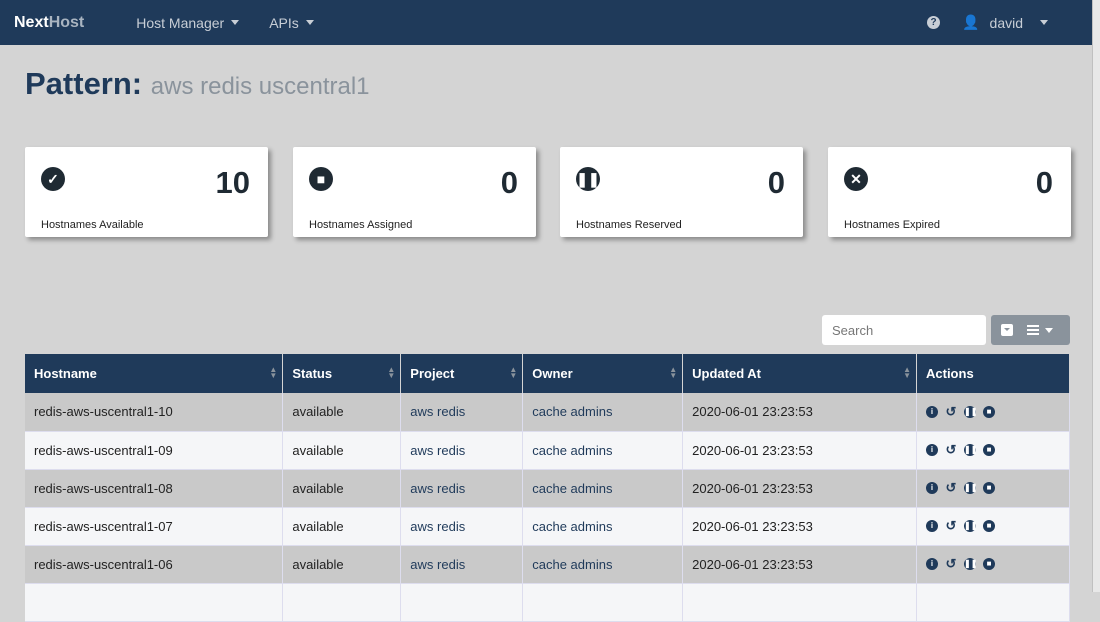 Image resolution: width=1100 pixels, height=622 pixels. I want to click on columns-list-icon, so click(1033, 330).